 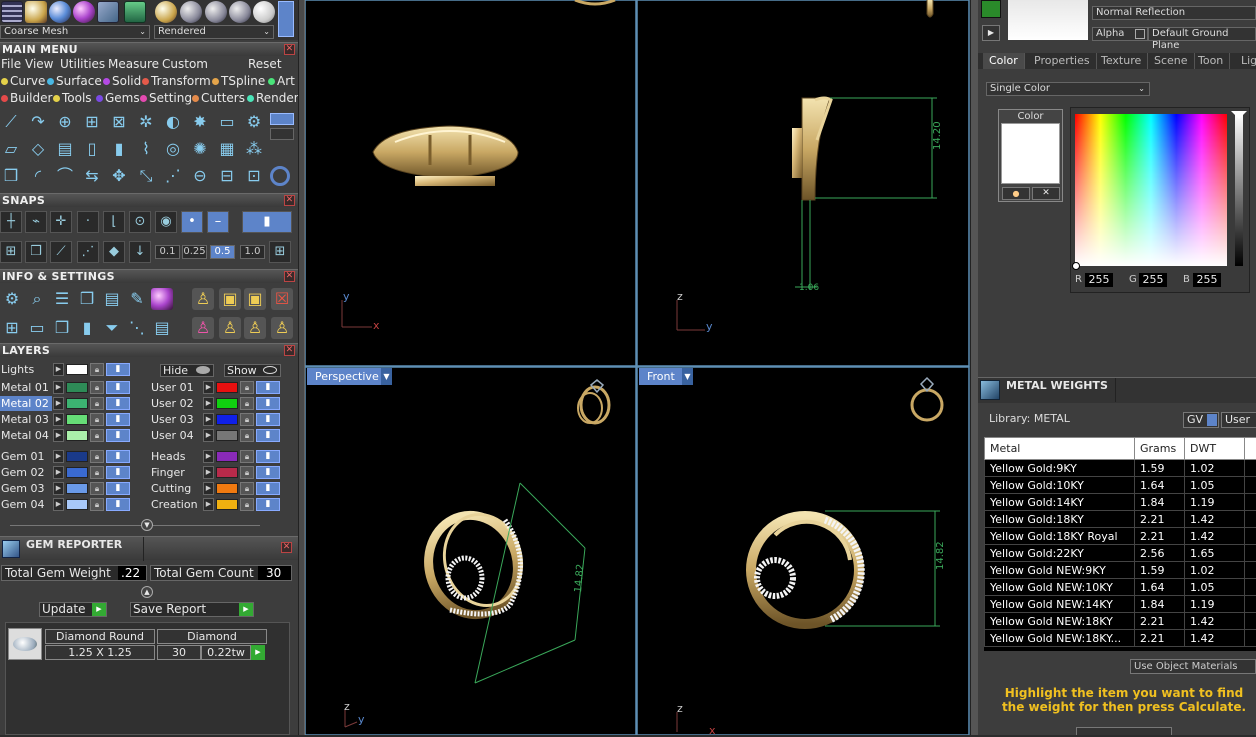 What do you see at coordinates (218, 98) in the screenshot?
I see `module-cutters: Cutters` at bounding box center [218, 98].